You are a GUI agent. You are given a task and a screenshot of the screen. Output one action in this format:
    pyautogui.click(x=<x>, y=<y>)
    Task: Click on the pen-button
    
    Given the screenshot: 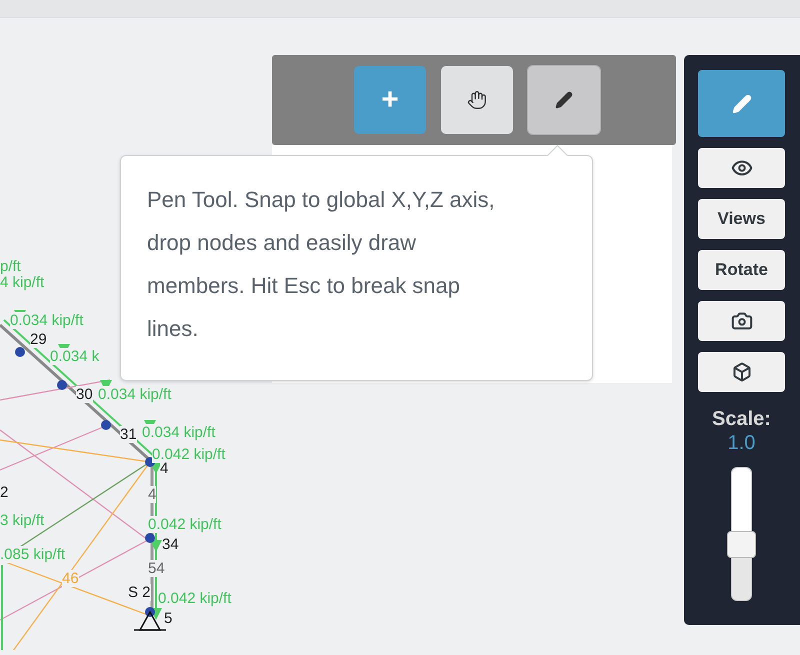 What is the action you would take?
    pyautogui.click(x=564, y=100)
    